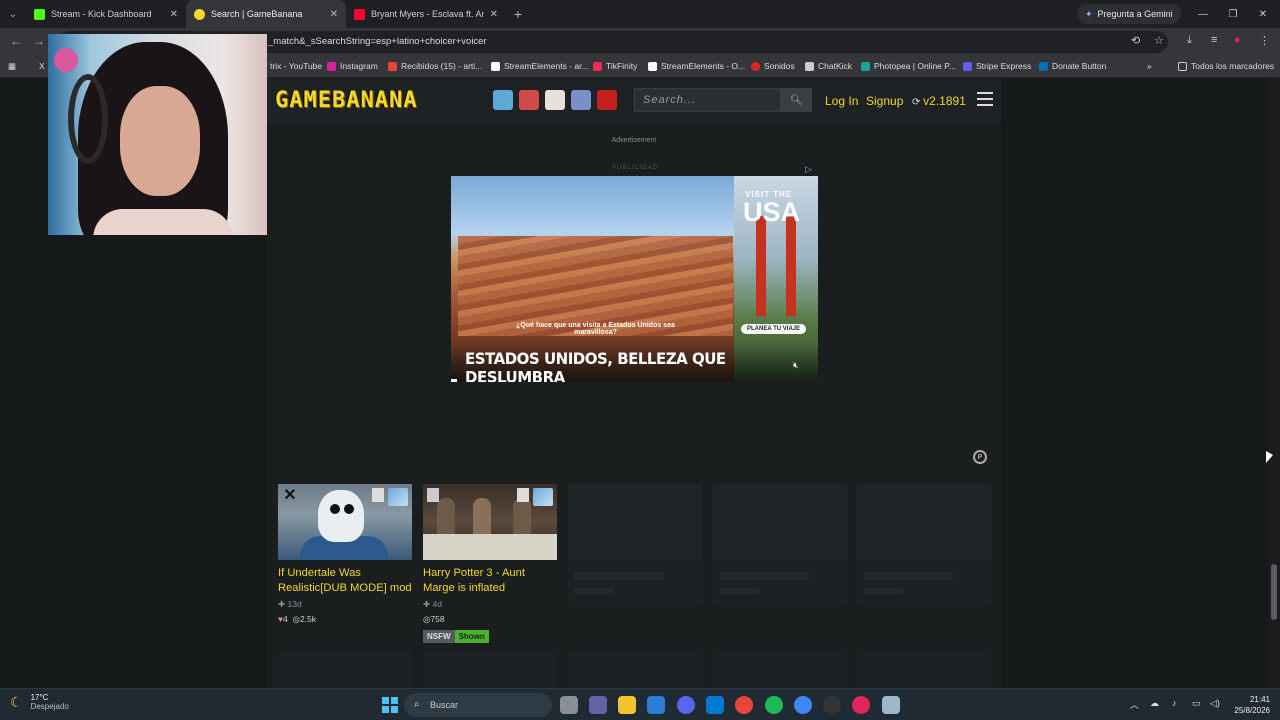  What do you see at coordinates (66, 60) in the screenshot?
I see `flower-decoration` at bounding box center [66, 60].